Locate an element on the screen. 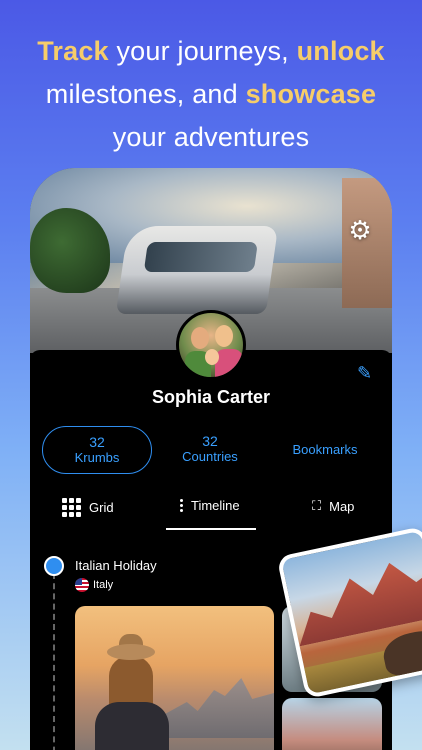 The height and width of the screenshot is (750, 422). stats-row: 32 Krumbs 32 Countries Bookmarks is located at coordinates (212, 450).